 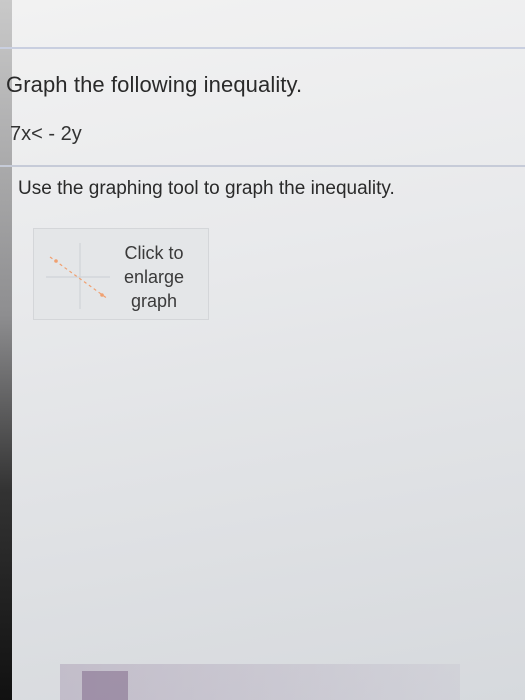 What do you see at coordinates (105, 685) in the screenshot?
I see `taskbar-app-button` at bounding box center [105, 685].